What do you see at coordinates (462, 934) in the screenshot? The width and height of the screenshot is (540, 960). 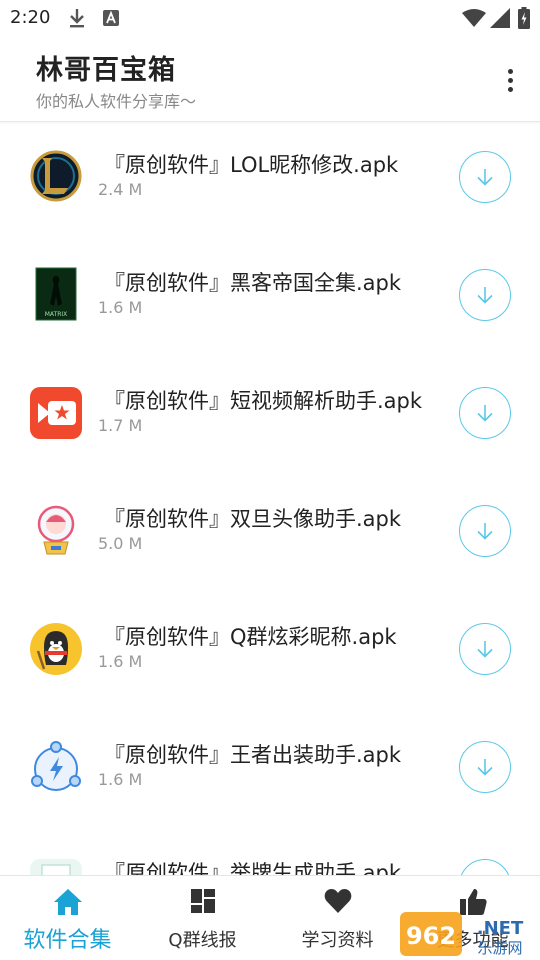 I see `watermark-logo: 962 .NET 乐游网` at bounding box center [462, 934].